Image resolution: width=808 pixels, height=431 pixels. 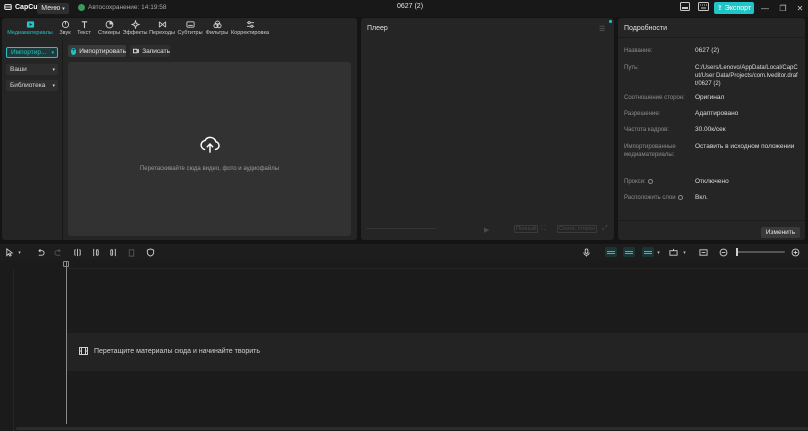 I want to click on minimize-icon: —, so click(x=765, y=8).